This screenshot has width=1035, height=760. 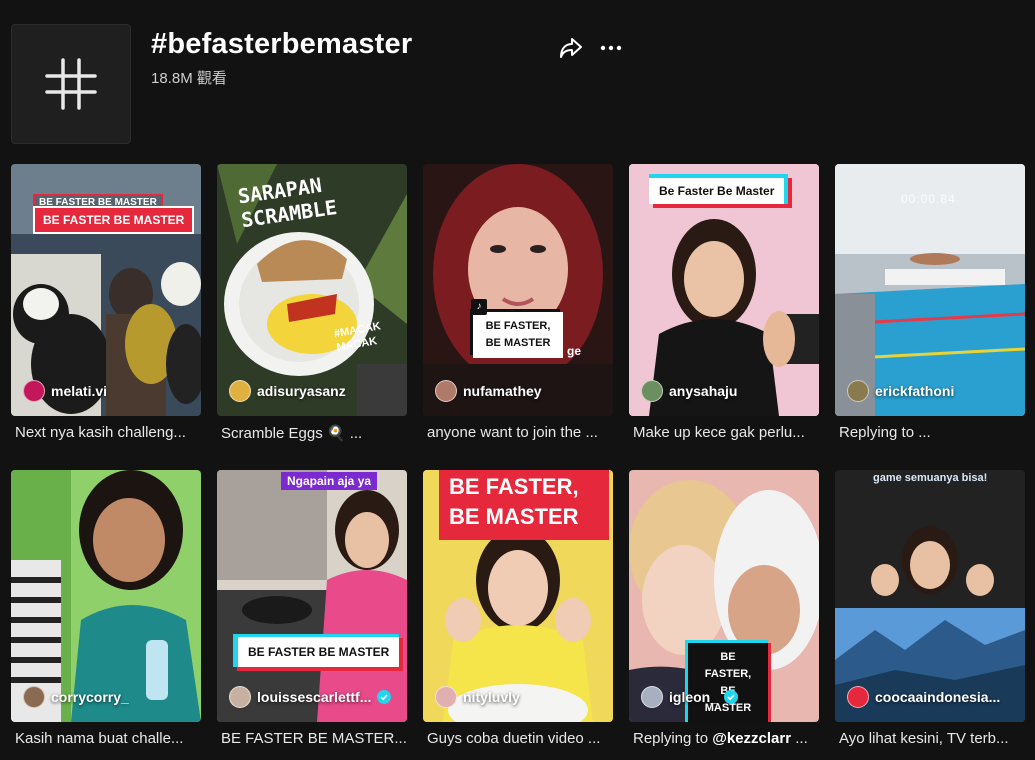 I want to click on author-name: igleon_, so click(x=694, y=697).